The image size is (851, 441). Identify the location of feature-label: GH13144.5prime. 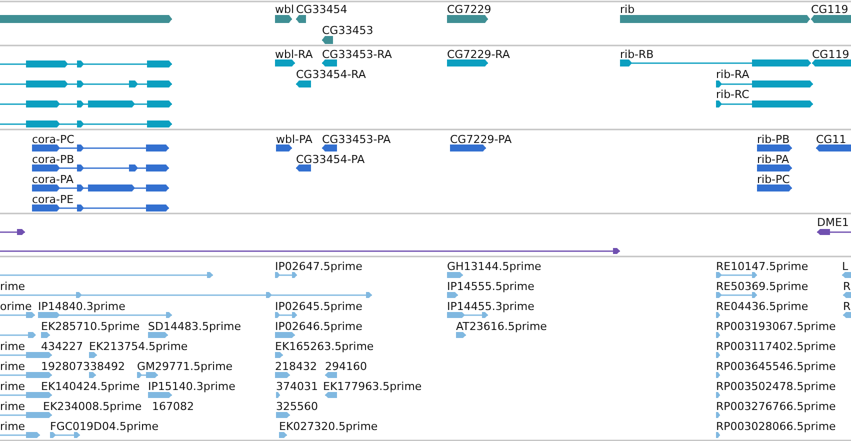
(494, 266).